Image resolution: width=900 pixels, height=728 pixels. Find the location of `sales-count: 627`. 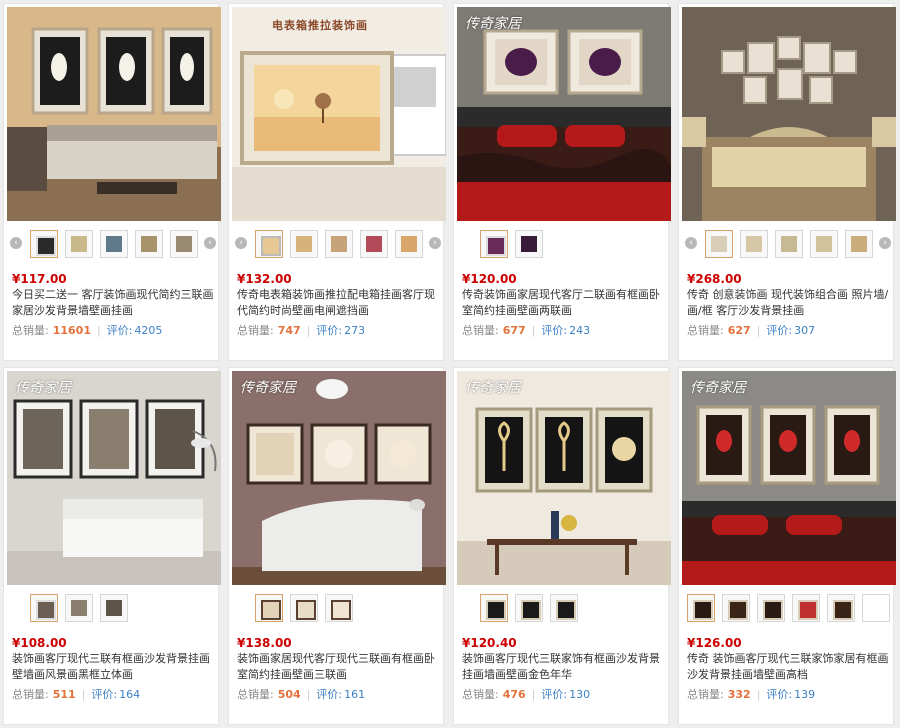

sales-count: 627 is located at coordinates (739, 330).